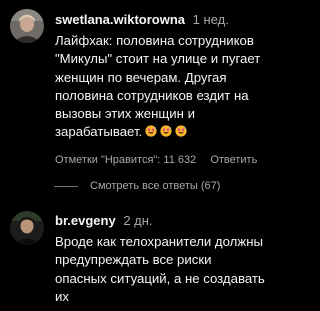 This screenshot has height=311, width=320. Describe the element at coordinates (120, 19) in the screenshot. I see `username: swetlana.wiktorowna` at that location.